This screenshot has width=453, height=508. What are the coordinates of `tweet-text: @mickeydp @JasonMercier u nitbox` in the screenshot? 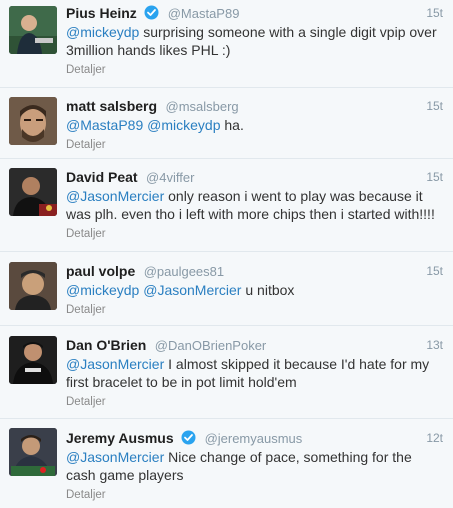 It's located at (254, 290).